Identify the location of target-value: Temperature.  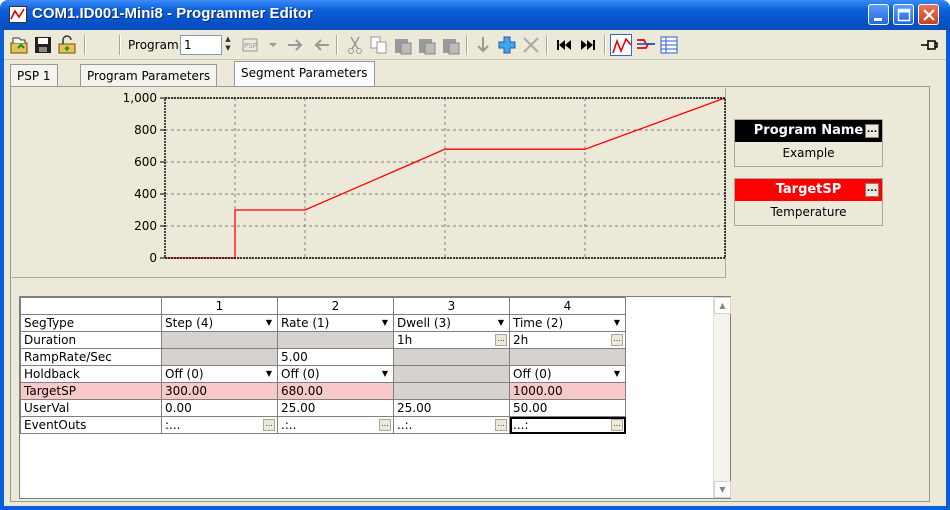
(808, 212).